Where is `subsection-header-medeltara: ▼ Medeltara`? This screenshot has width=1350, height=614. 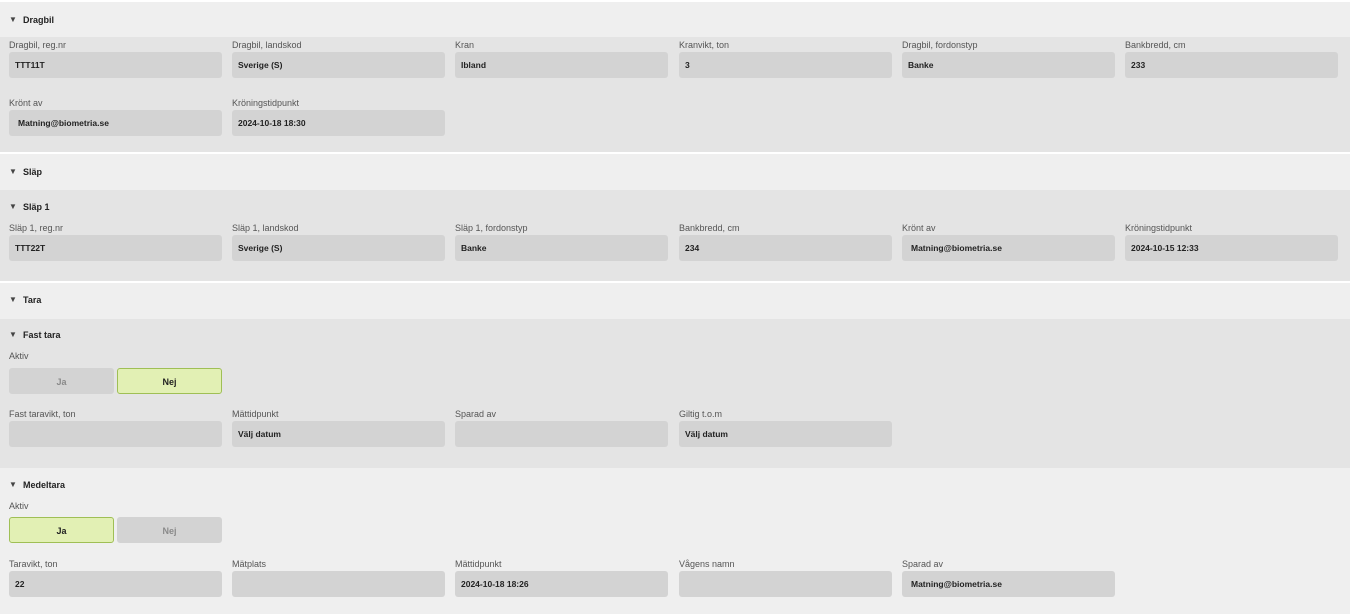
subsection-header-medeltara: ▼ Medeltara is located at coordinates (675, 487).